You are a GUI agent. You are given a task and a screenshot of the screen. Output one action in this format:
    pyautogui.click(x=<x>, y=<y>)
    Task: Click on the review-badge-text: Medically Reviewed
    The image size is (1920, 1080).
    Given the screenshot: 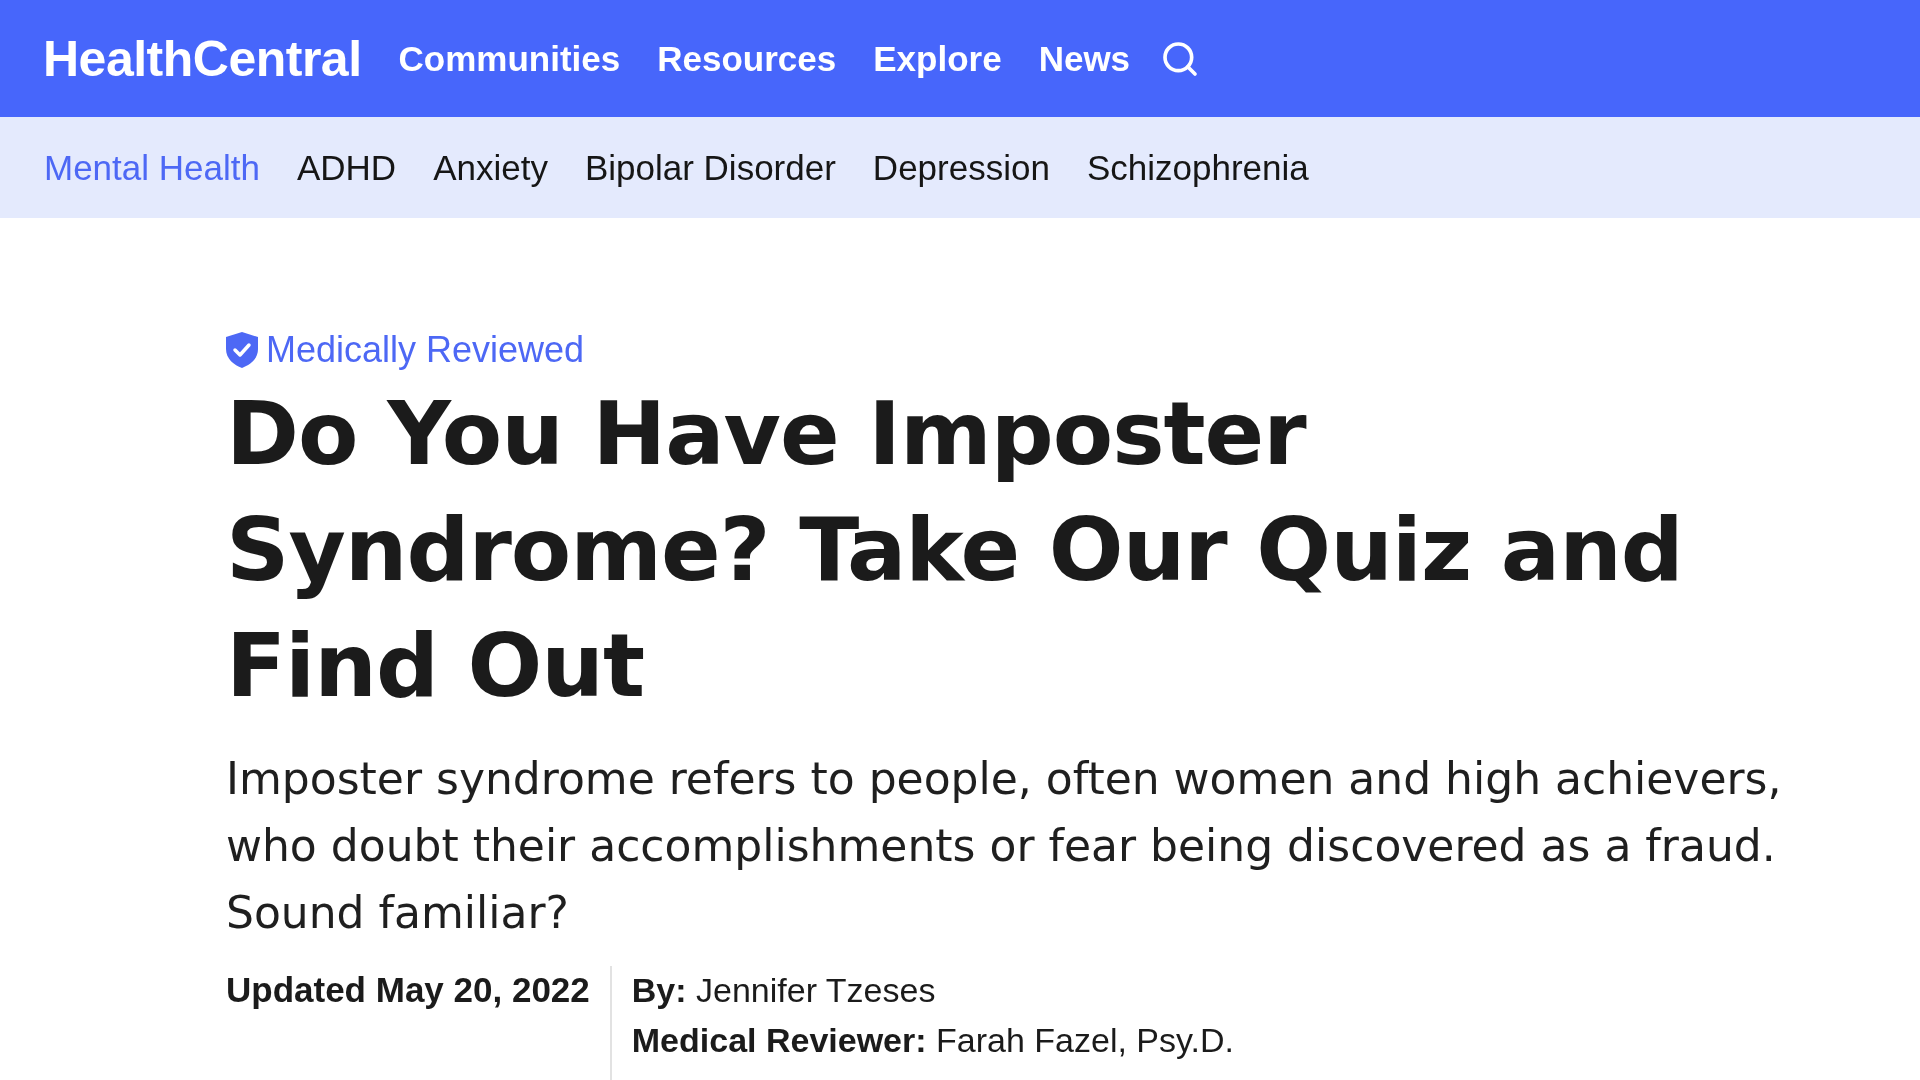 What is the action you would take?
    pyautogui.click(x=425, y=350)
    